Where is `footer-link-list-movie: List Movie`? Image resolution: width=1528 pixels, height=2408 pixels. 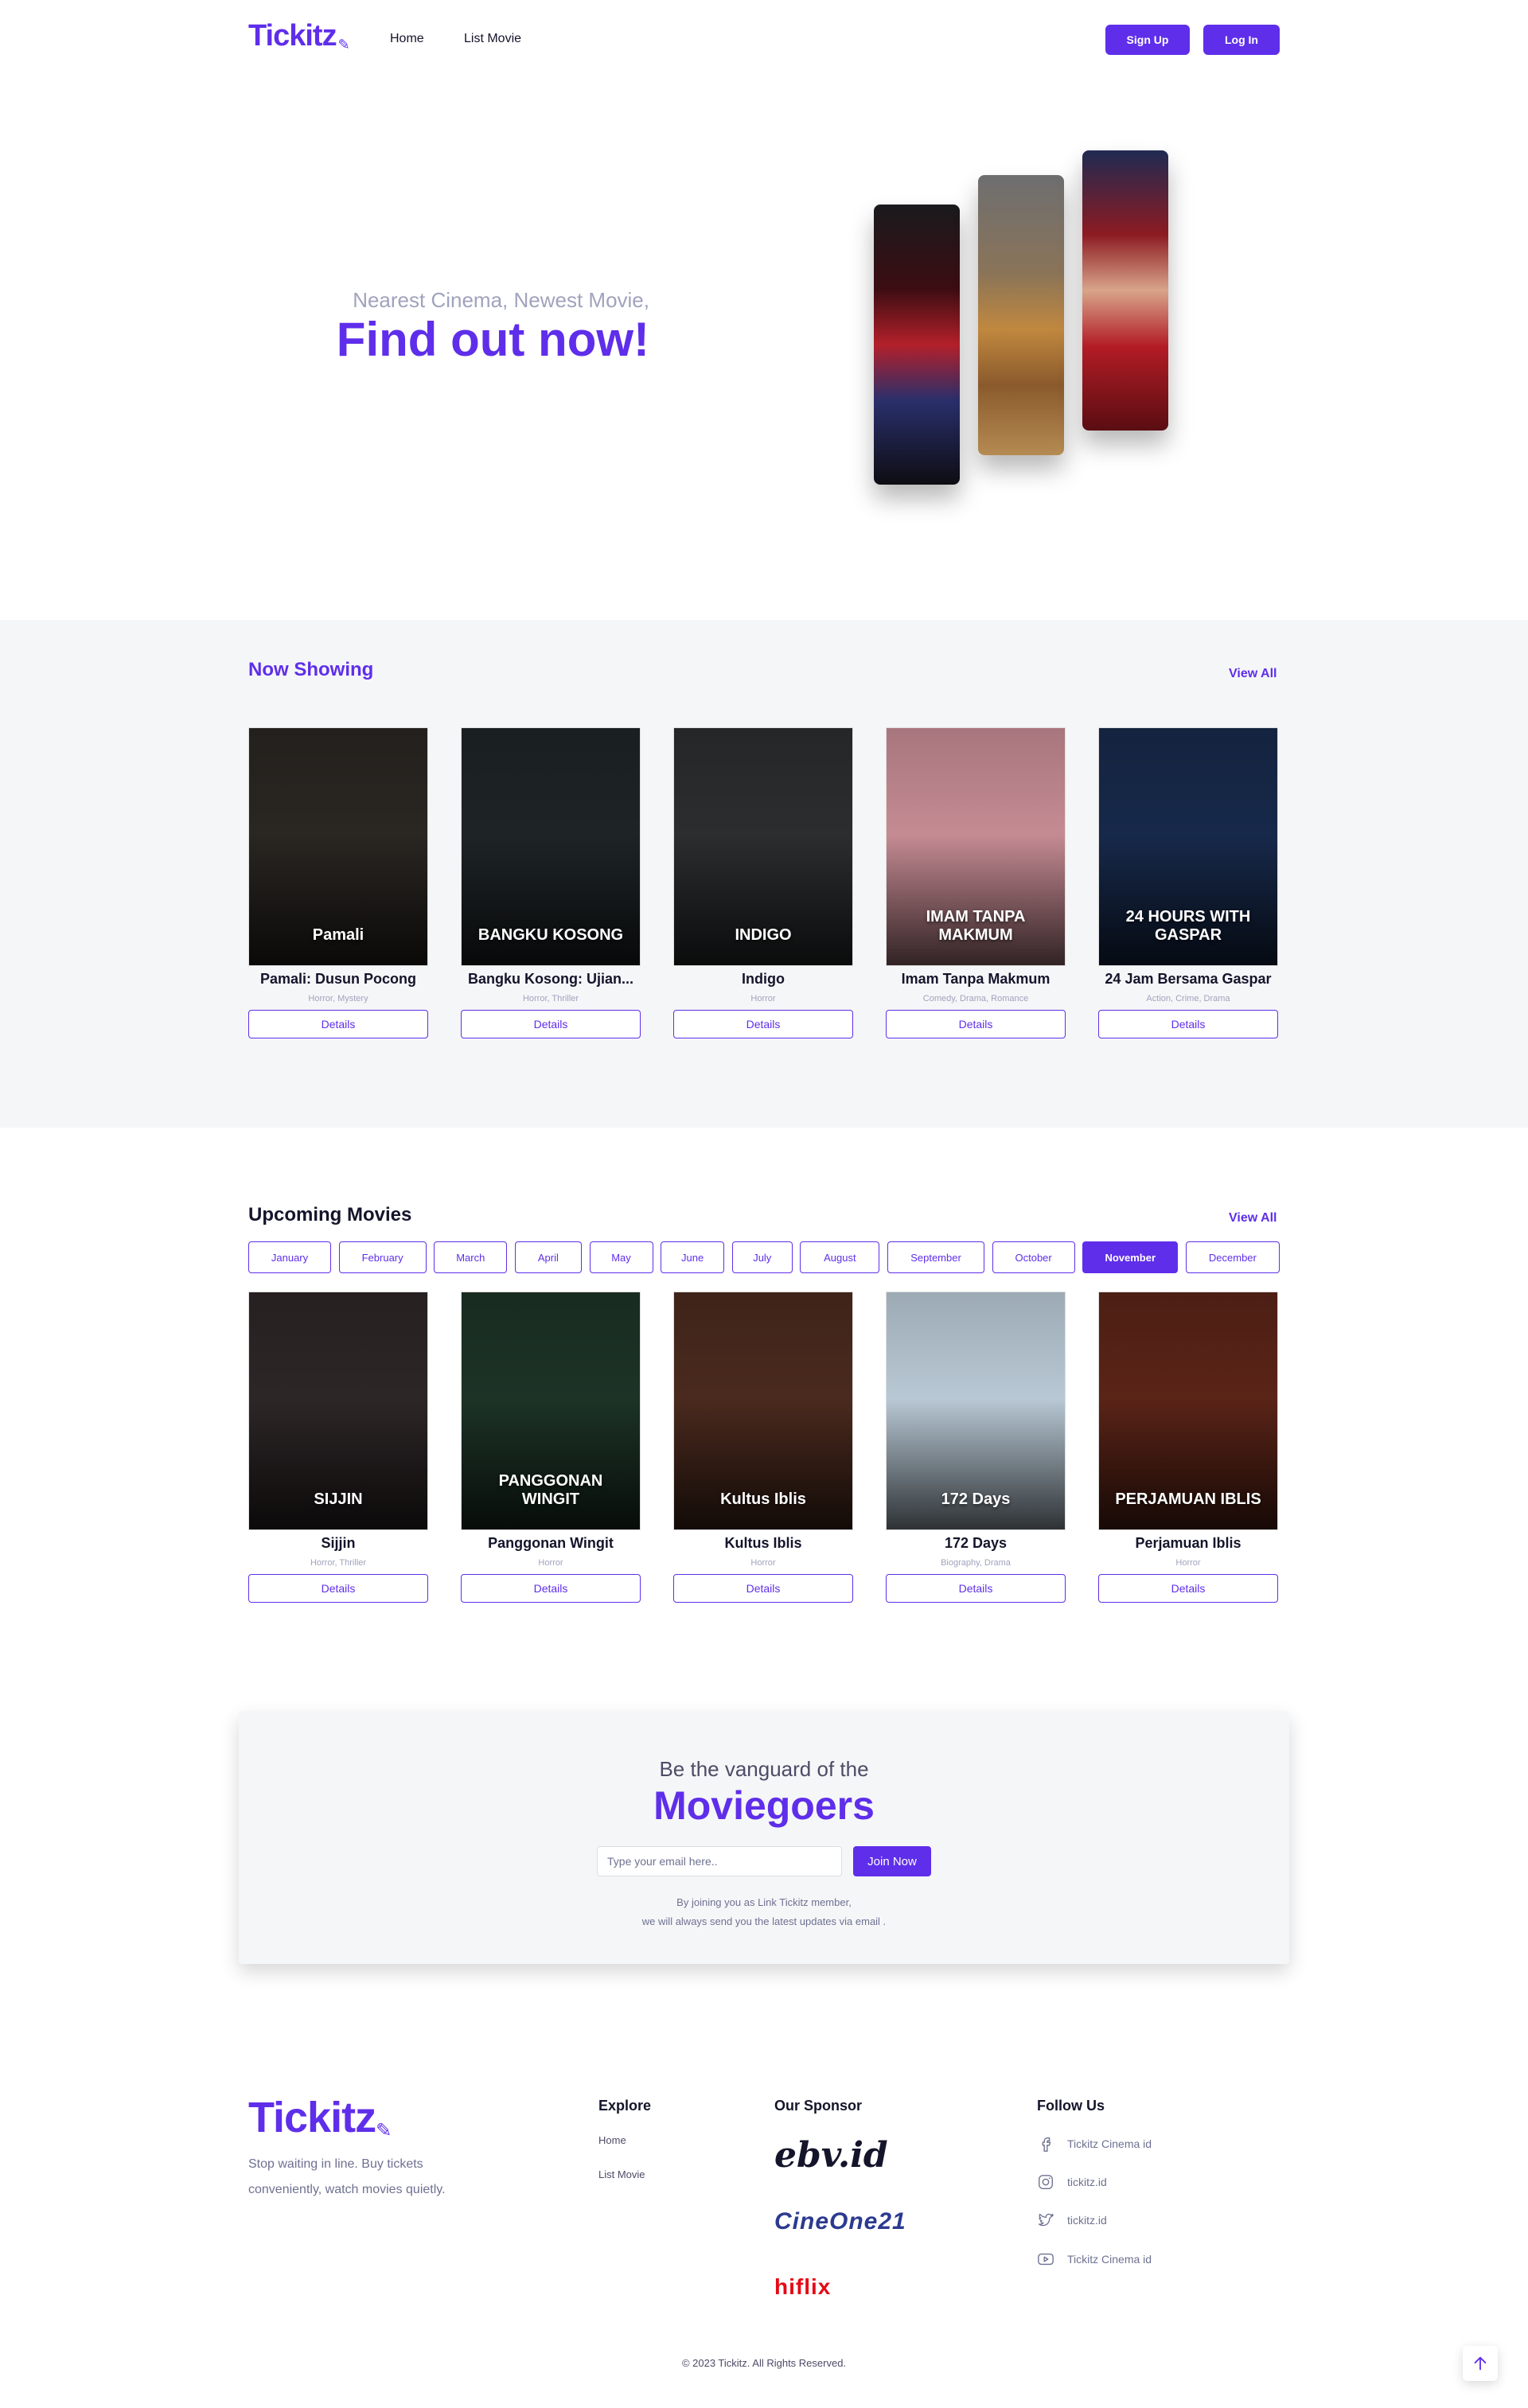 footer-link-list-movie: List Movie is located at coordinates (621, 2174).